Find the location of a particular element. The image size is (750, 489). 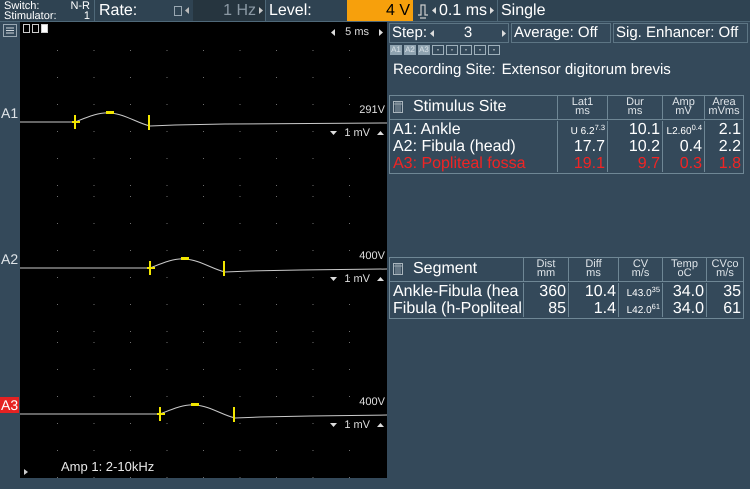

switch-label: Switch: is located at coordinates (22, 5).